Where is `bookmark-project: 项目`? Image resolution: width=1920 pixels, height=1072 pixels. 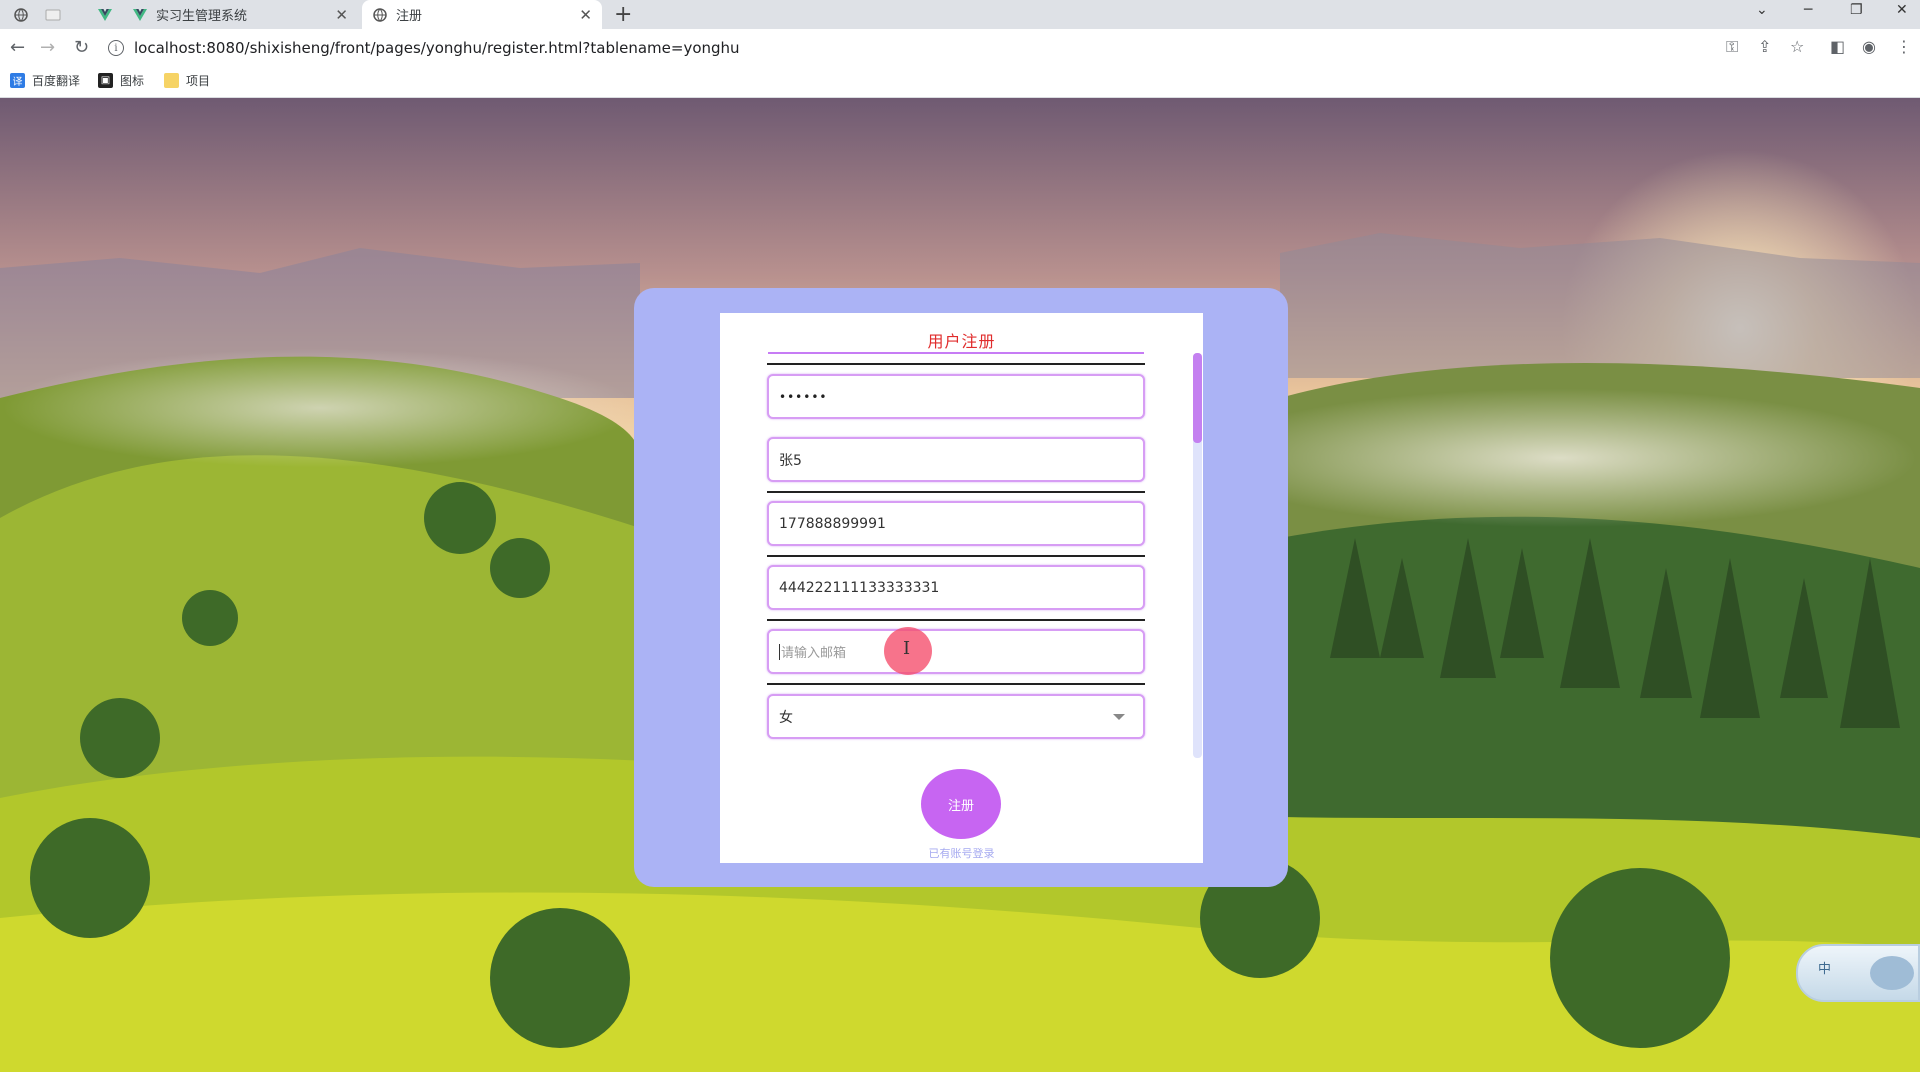 bookmark-project: 项目 is located at coordinates (187, 80).